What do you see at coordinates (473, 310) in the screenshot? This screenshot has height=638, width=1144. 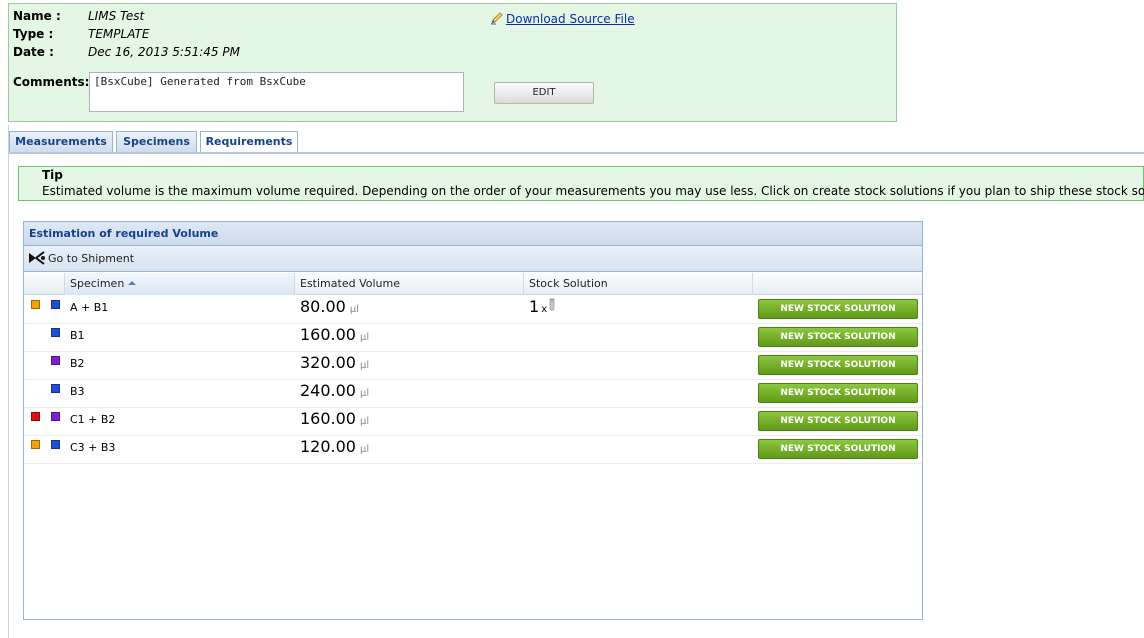 I see `table-row: A + B1 80.00 µl NEW STOCK SOLUTION 1 x` at bounding box center [473, 310].